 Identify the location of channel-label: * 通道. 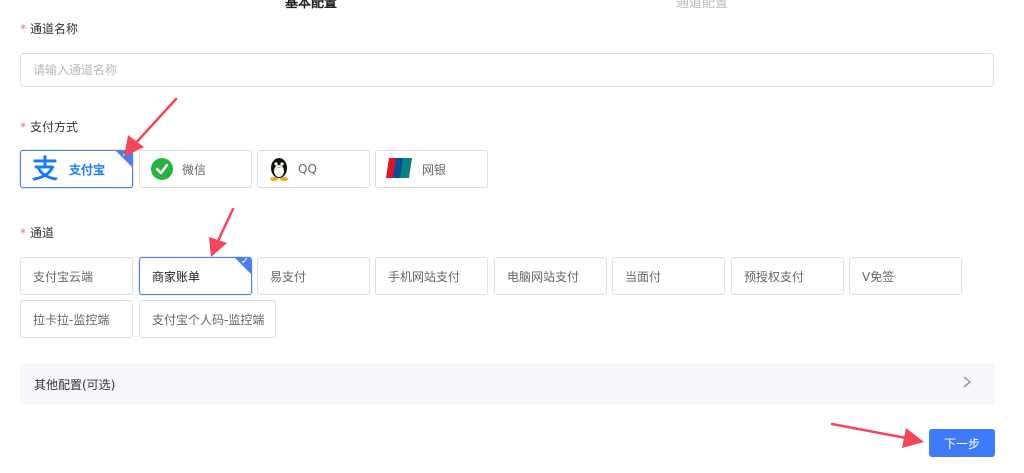
(37, 232).